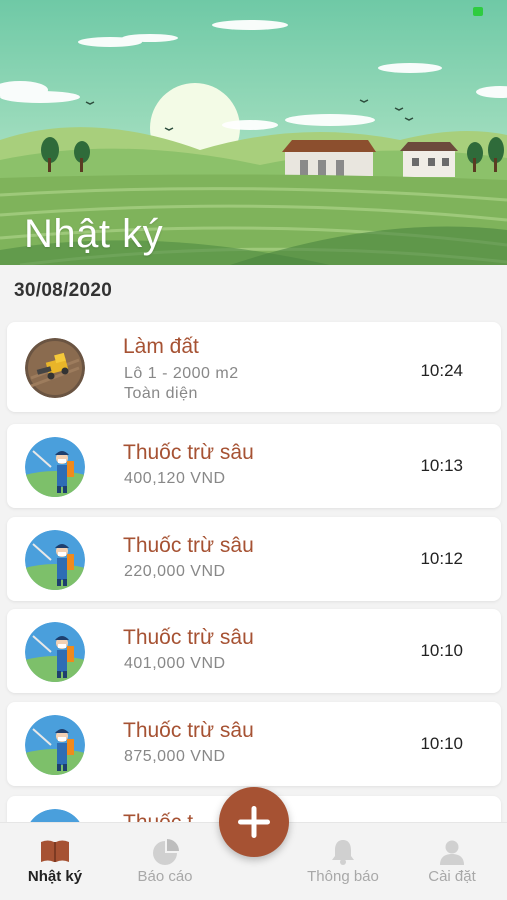 This screenshot has width=507, height=900. What do you see at coordinates (55, 853) in the screenshot?
I see `book-icon` at bounding box center [55, 853].